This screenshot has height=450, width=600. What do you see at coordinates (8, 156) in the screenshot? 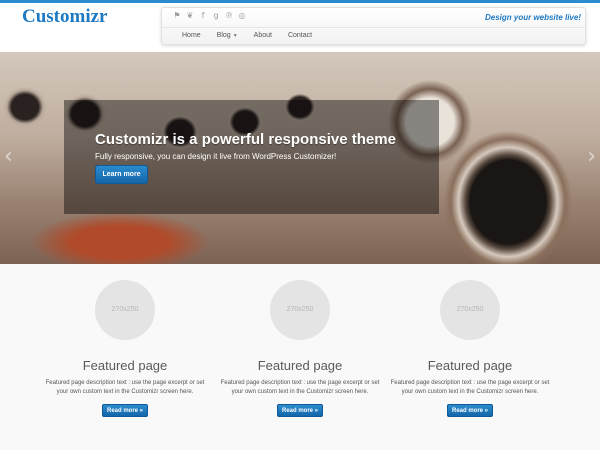
I see `chevron-left-icon: ‹` at bounding box center [8, 156].